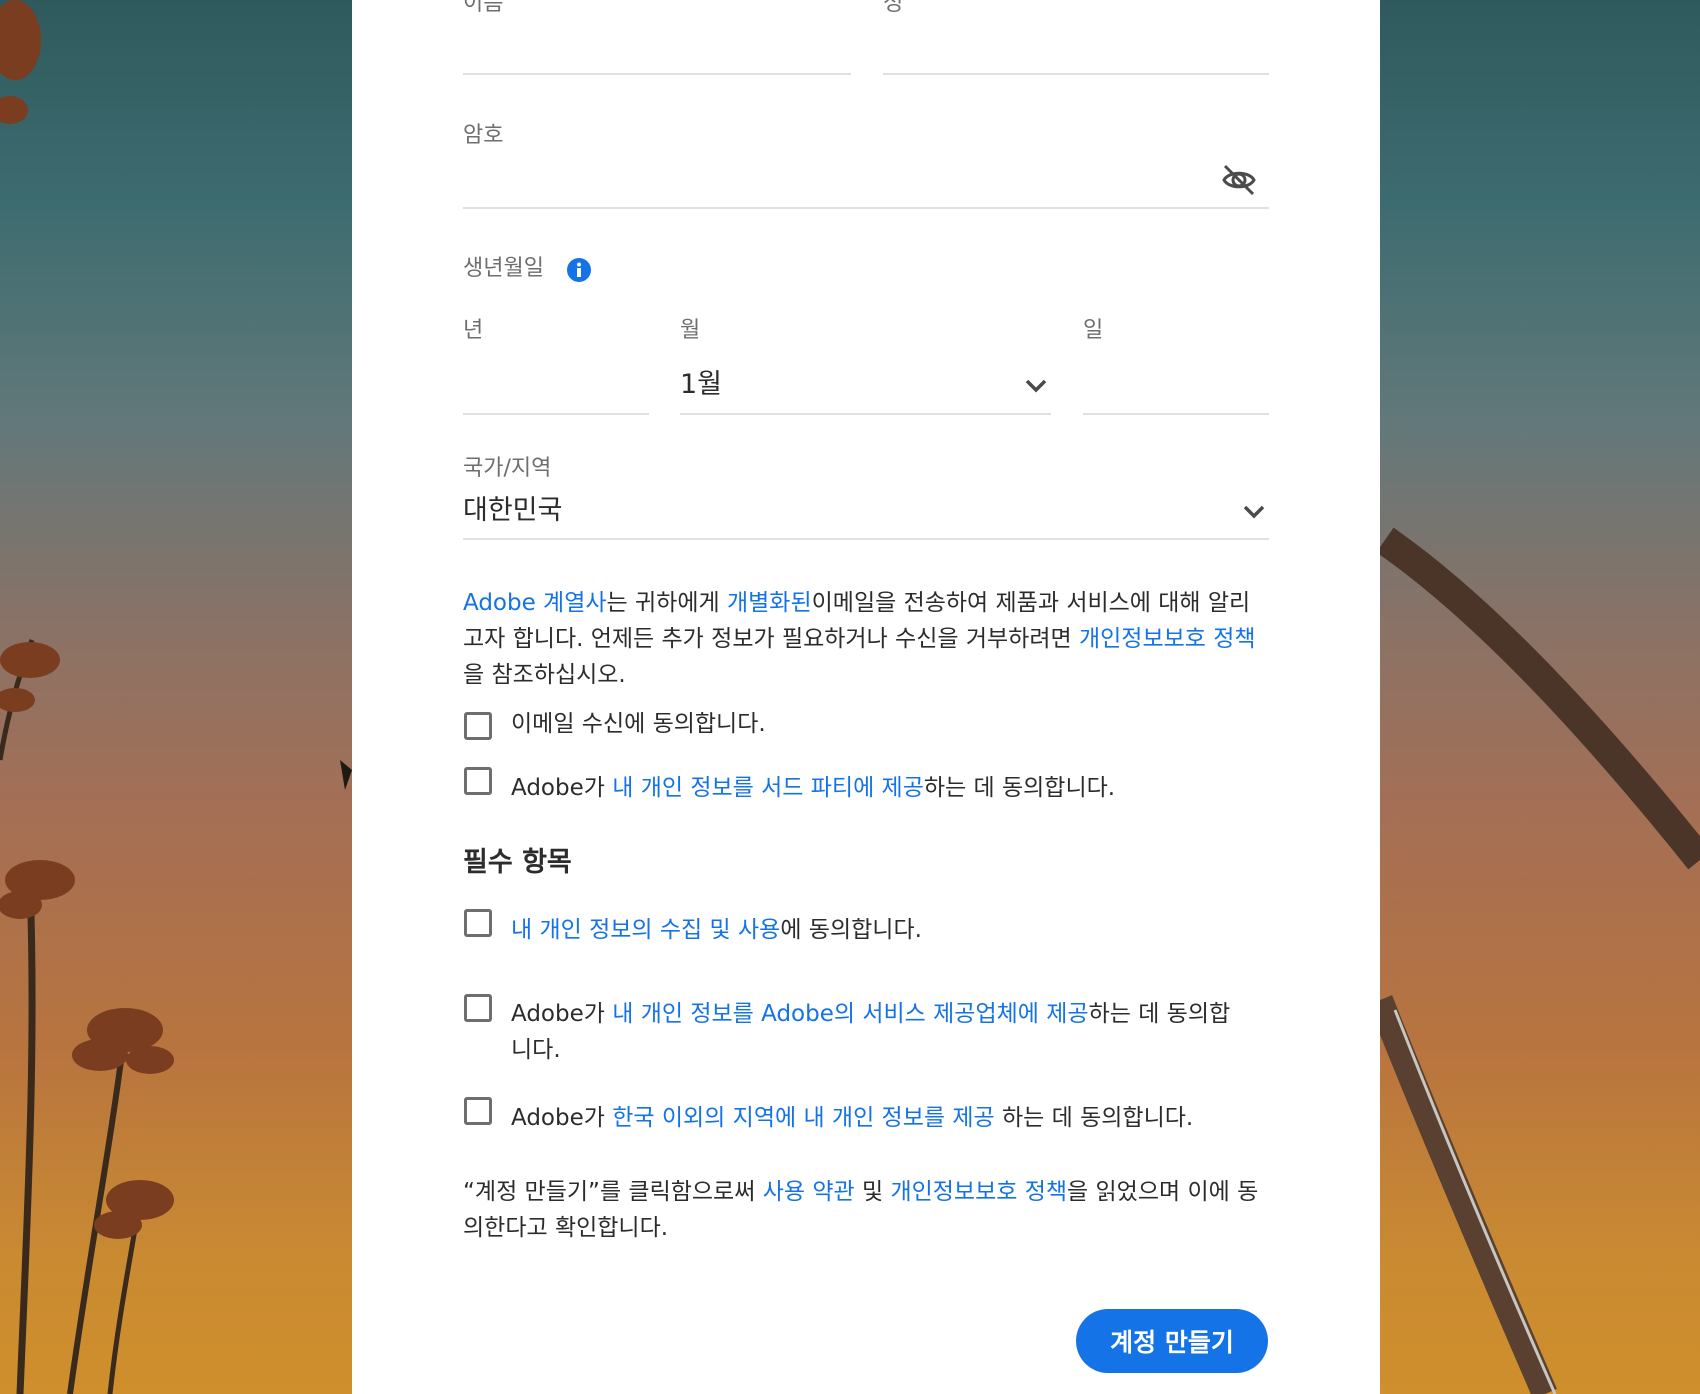 This screenshot has height=1394, width=1700. What do you see at coordinates (701, 385) in the screenshot?
I see `month-select-value: 1월` at bounding box center [701, 385].